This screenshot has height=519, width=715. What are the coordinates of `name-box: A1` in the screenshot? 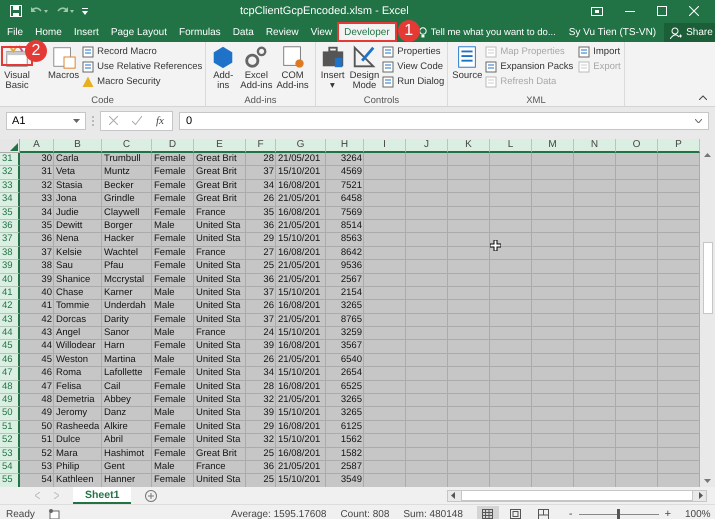 It's located at (46, 121).